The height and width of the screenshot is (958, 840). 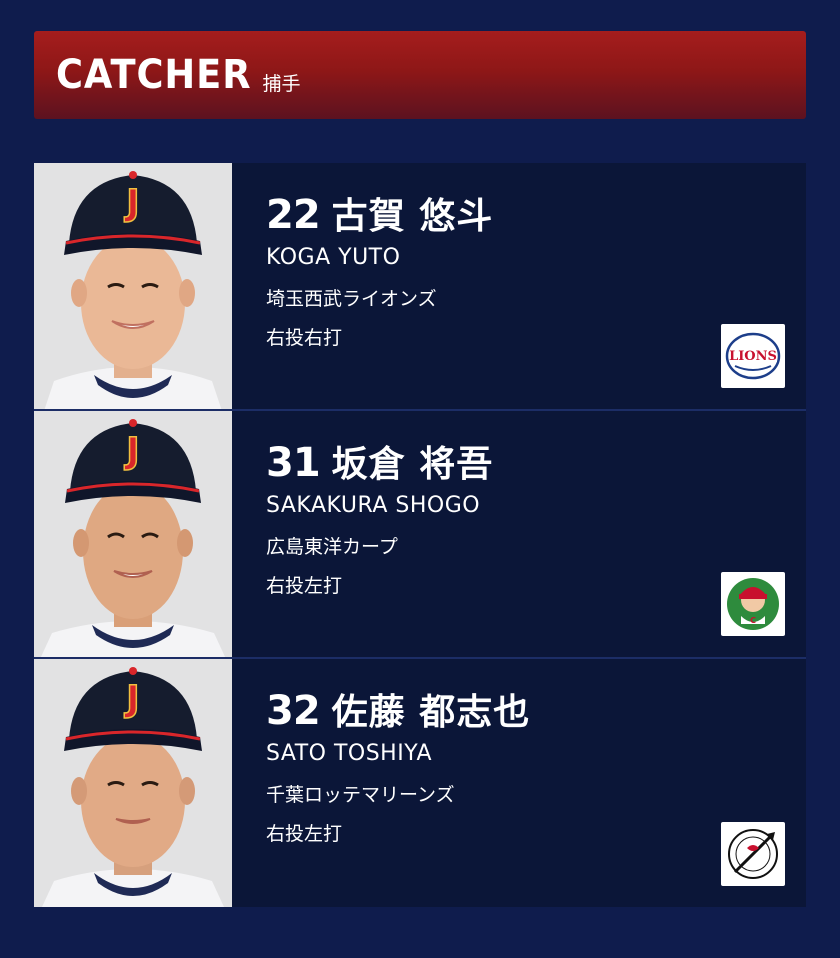 I want to click on lions-logo-icon: LIONS, so click(x=753, y=356).